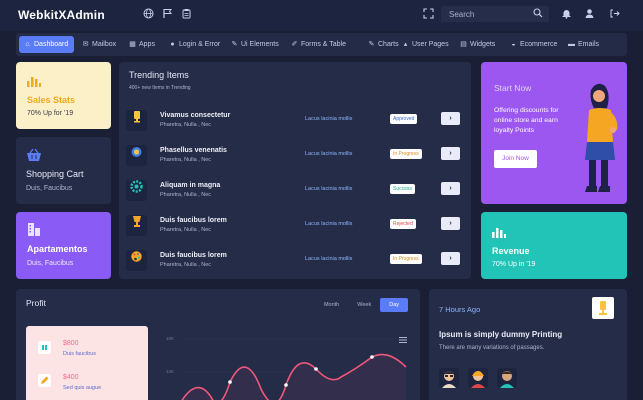 This screenshot has height=400, width=643. I want to click on item-name: Vivamus consectetur, so click(195, 115).